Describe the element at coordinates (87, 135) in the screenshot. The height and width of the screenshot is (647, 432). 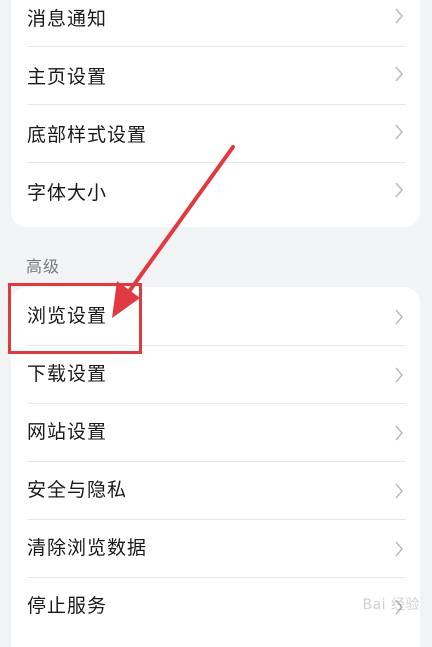
I see `settings-row-label: 底部样式设置` at that location.